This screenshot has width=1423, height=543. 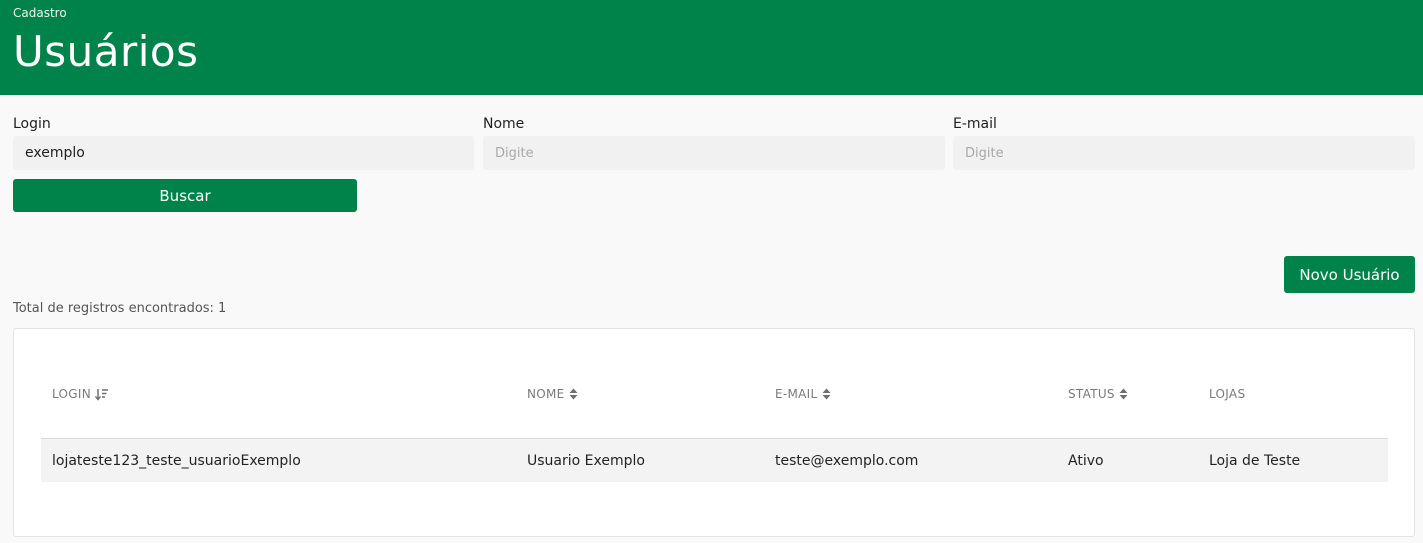 I want to click on column-header-status: STATUS, so click(x=1098, y=394).